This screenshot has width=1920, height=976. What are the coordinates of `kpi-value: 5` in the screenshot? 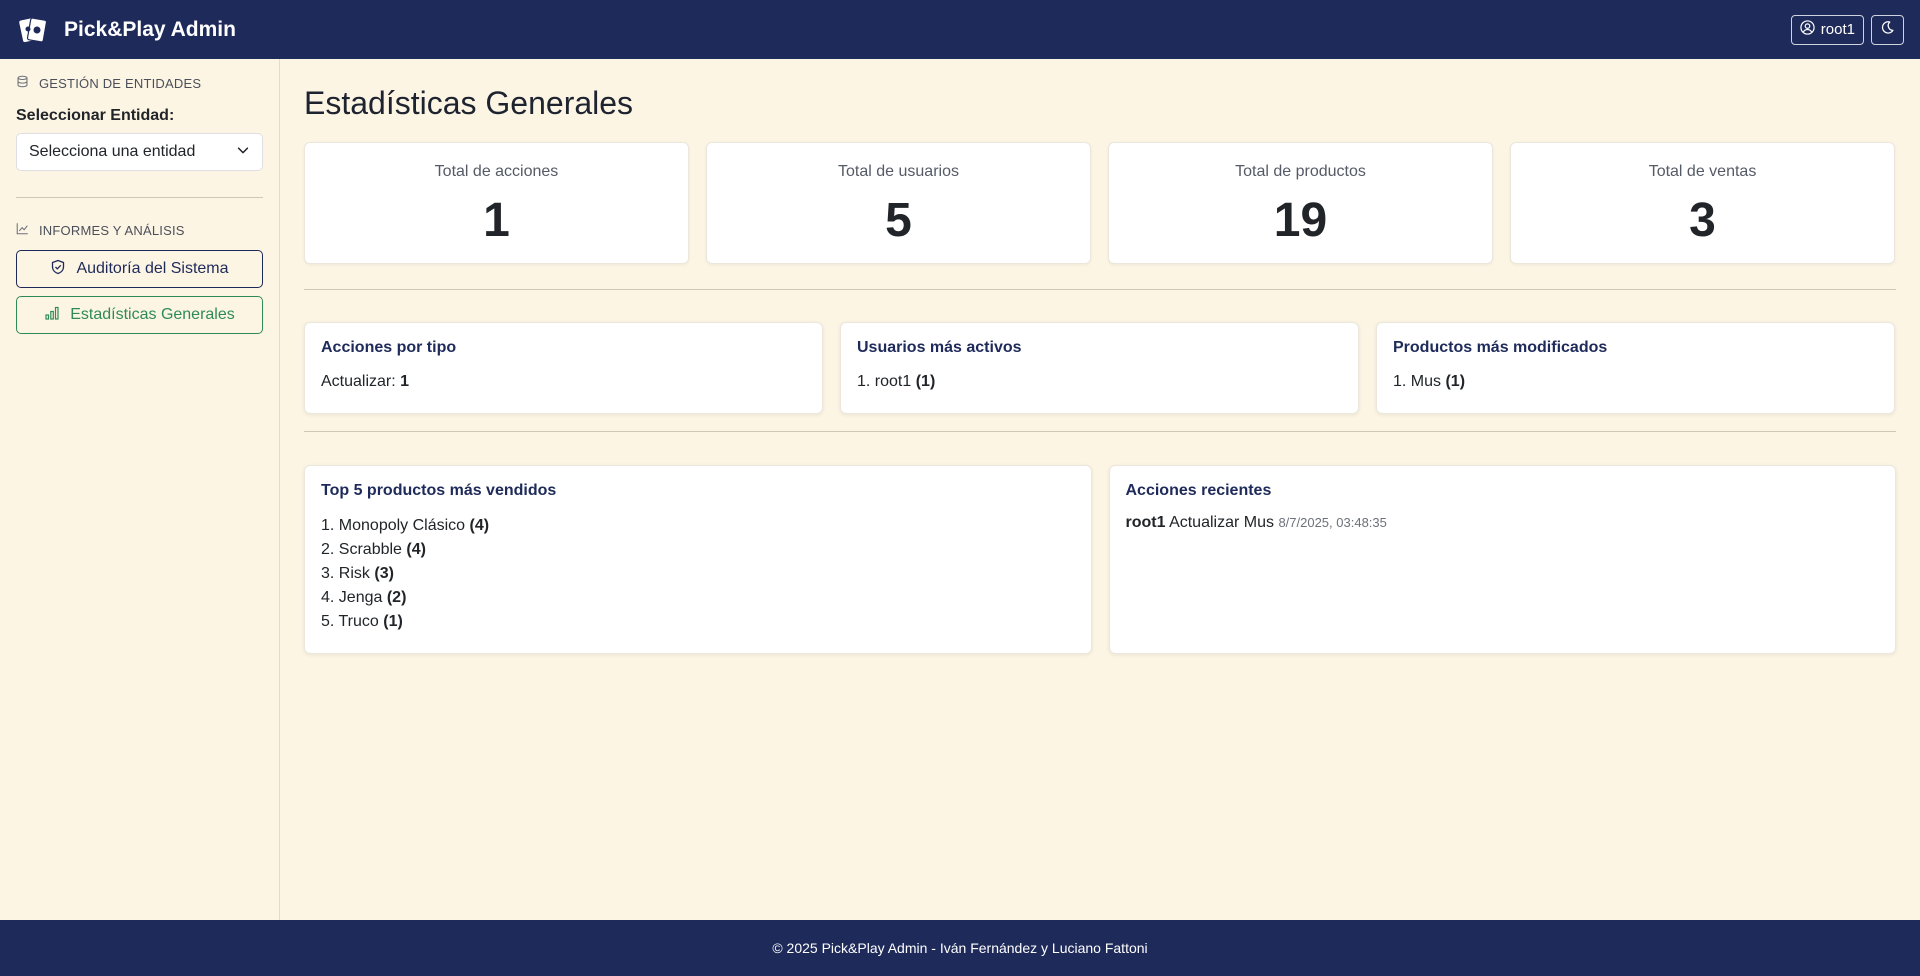 It's located at (898, 220).